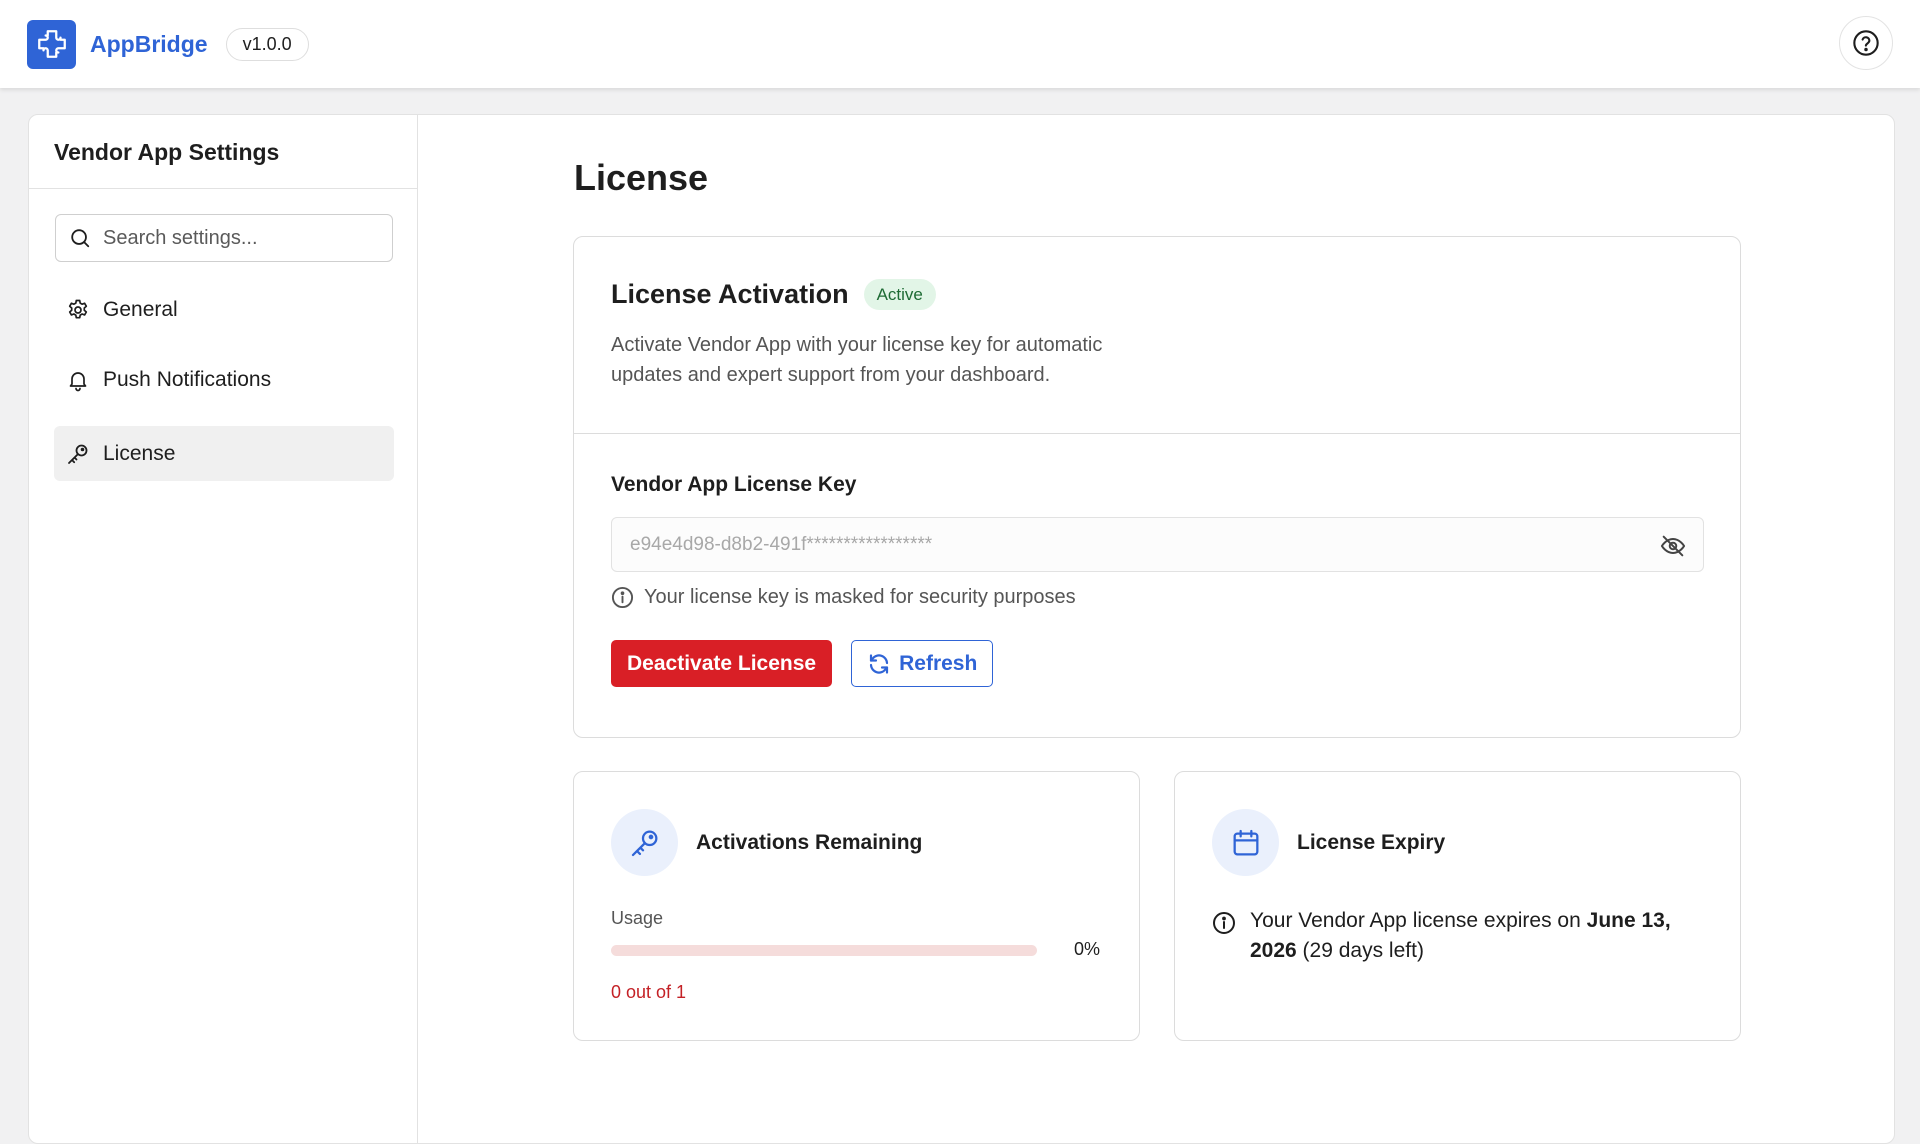 This screenshot has height=1144, width=1920. Describe the element at coordinates (899, 294) in the screenshot. I see `status-badge: Active` at that location.